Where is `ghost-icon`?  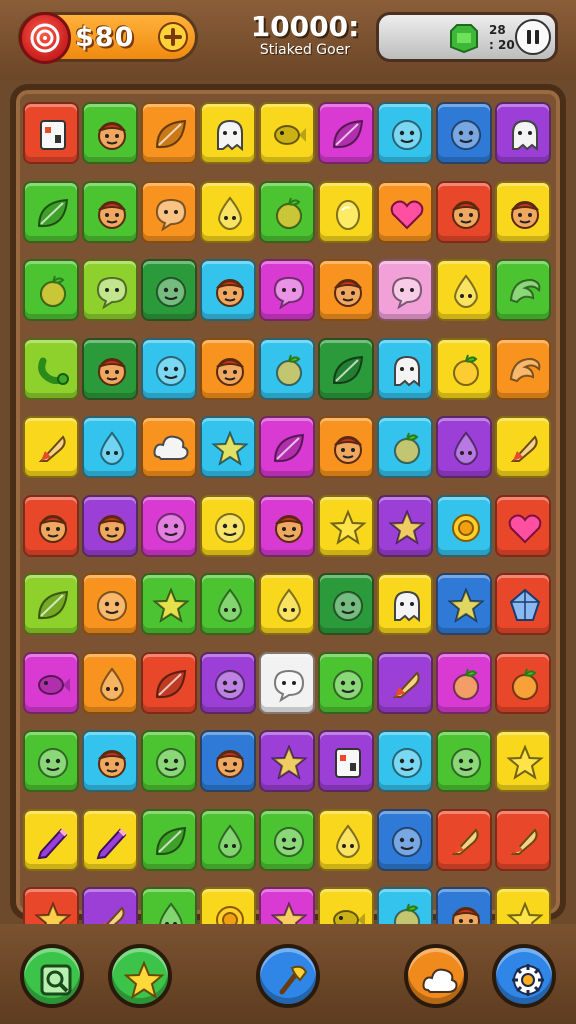
ghost-icon is located at coordinates (407, 606).